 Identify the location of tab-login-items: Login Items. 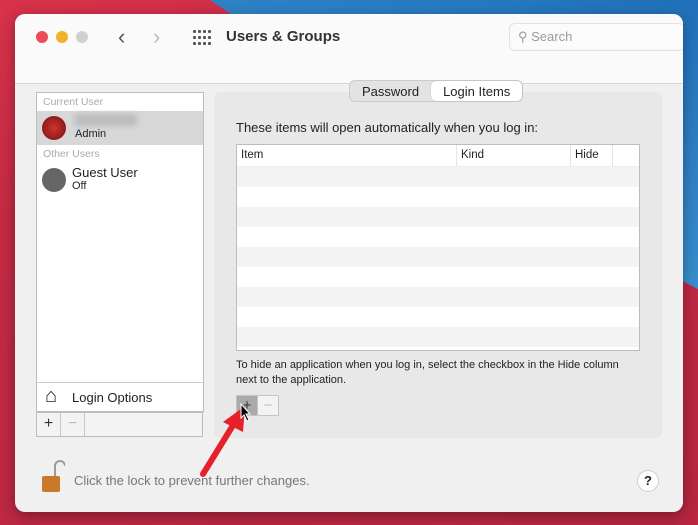
(477, 91).